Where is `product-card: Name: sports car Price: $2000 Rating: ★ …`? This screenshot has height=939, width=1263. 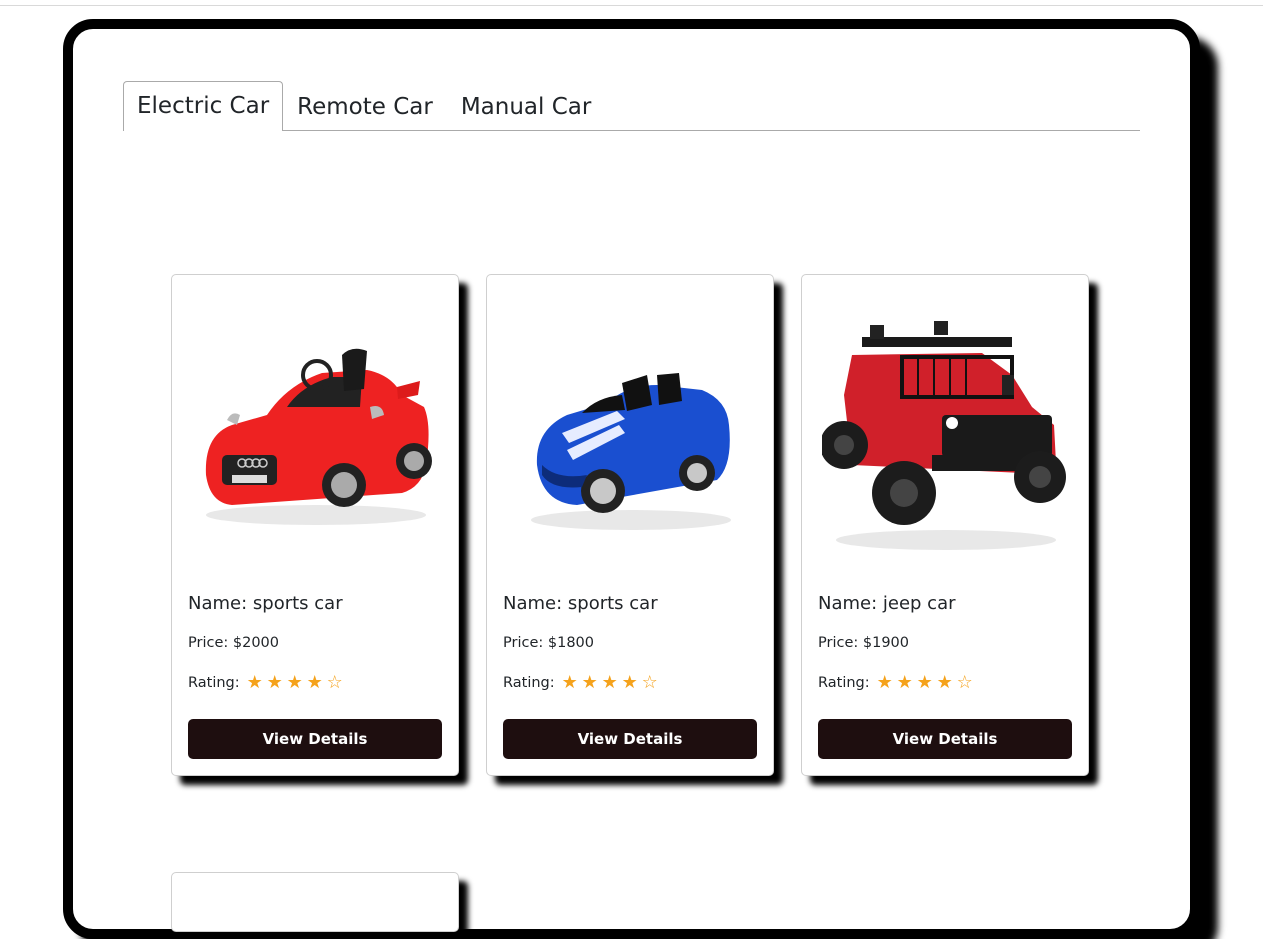 product-card: Name: sports car Price: $2000 Rating: ★ … is located at coordinates (315, 525).